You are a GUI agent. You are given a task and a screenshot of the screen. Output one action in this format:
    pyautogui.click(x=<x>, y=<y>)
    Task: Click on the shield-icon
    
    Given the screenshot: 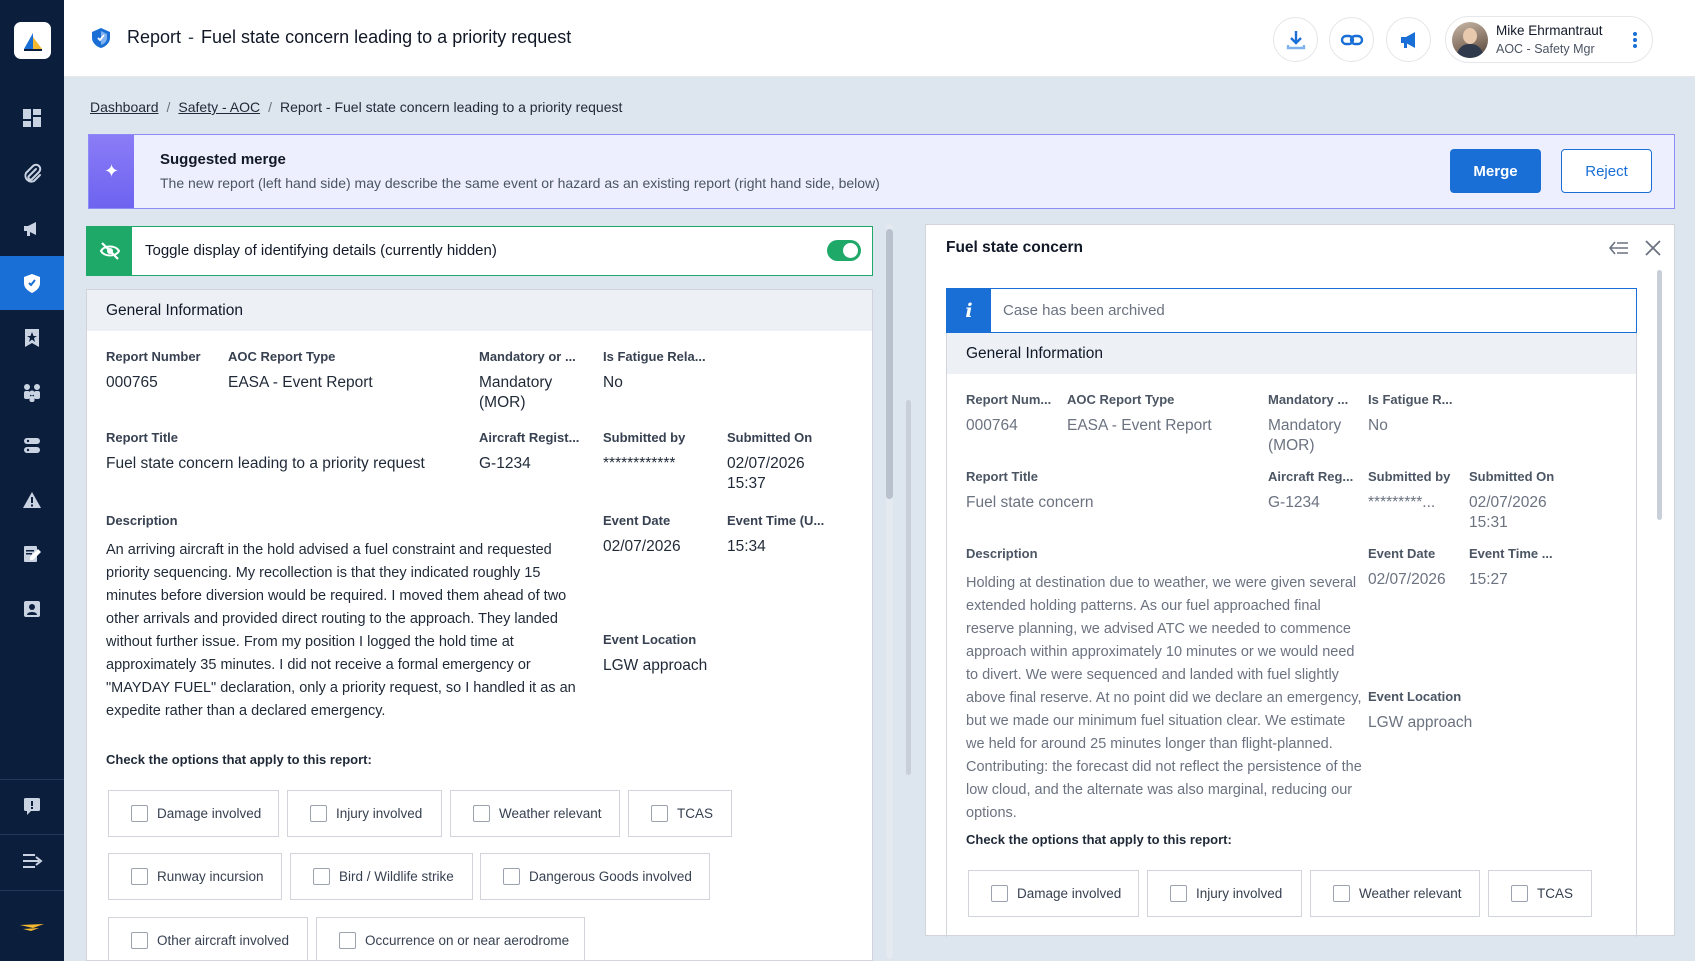 What is the action you would take?
    pyautogui.click(x=101, y=38)
    